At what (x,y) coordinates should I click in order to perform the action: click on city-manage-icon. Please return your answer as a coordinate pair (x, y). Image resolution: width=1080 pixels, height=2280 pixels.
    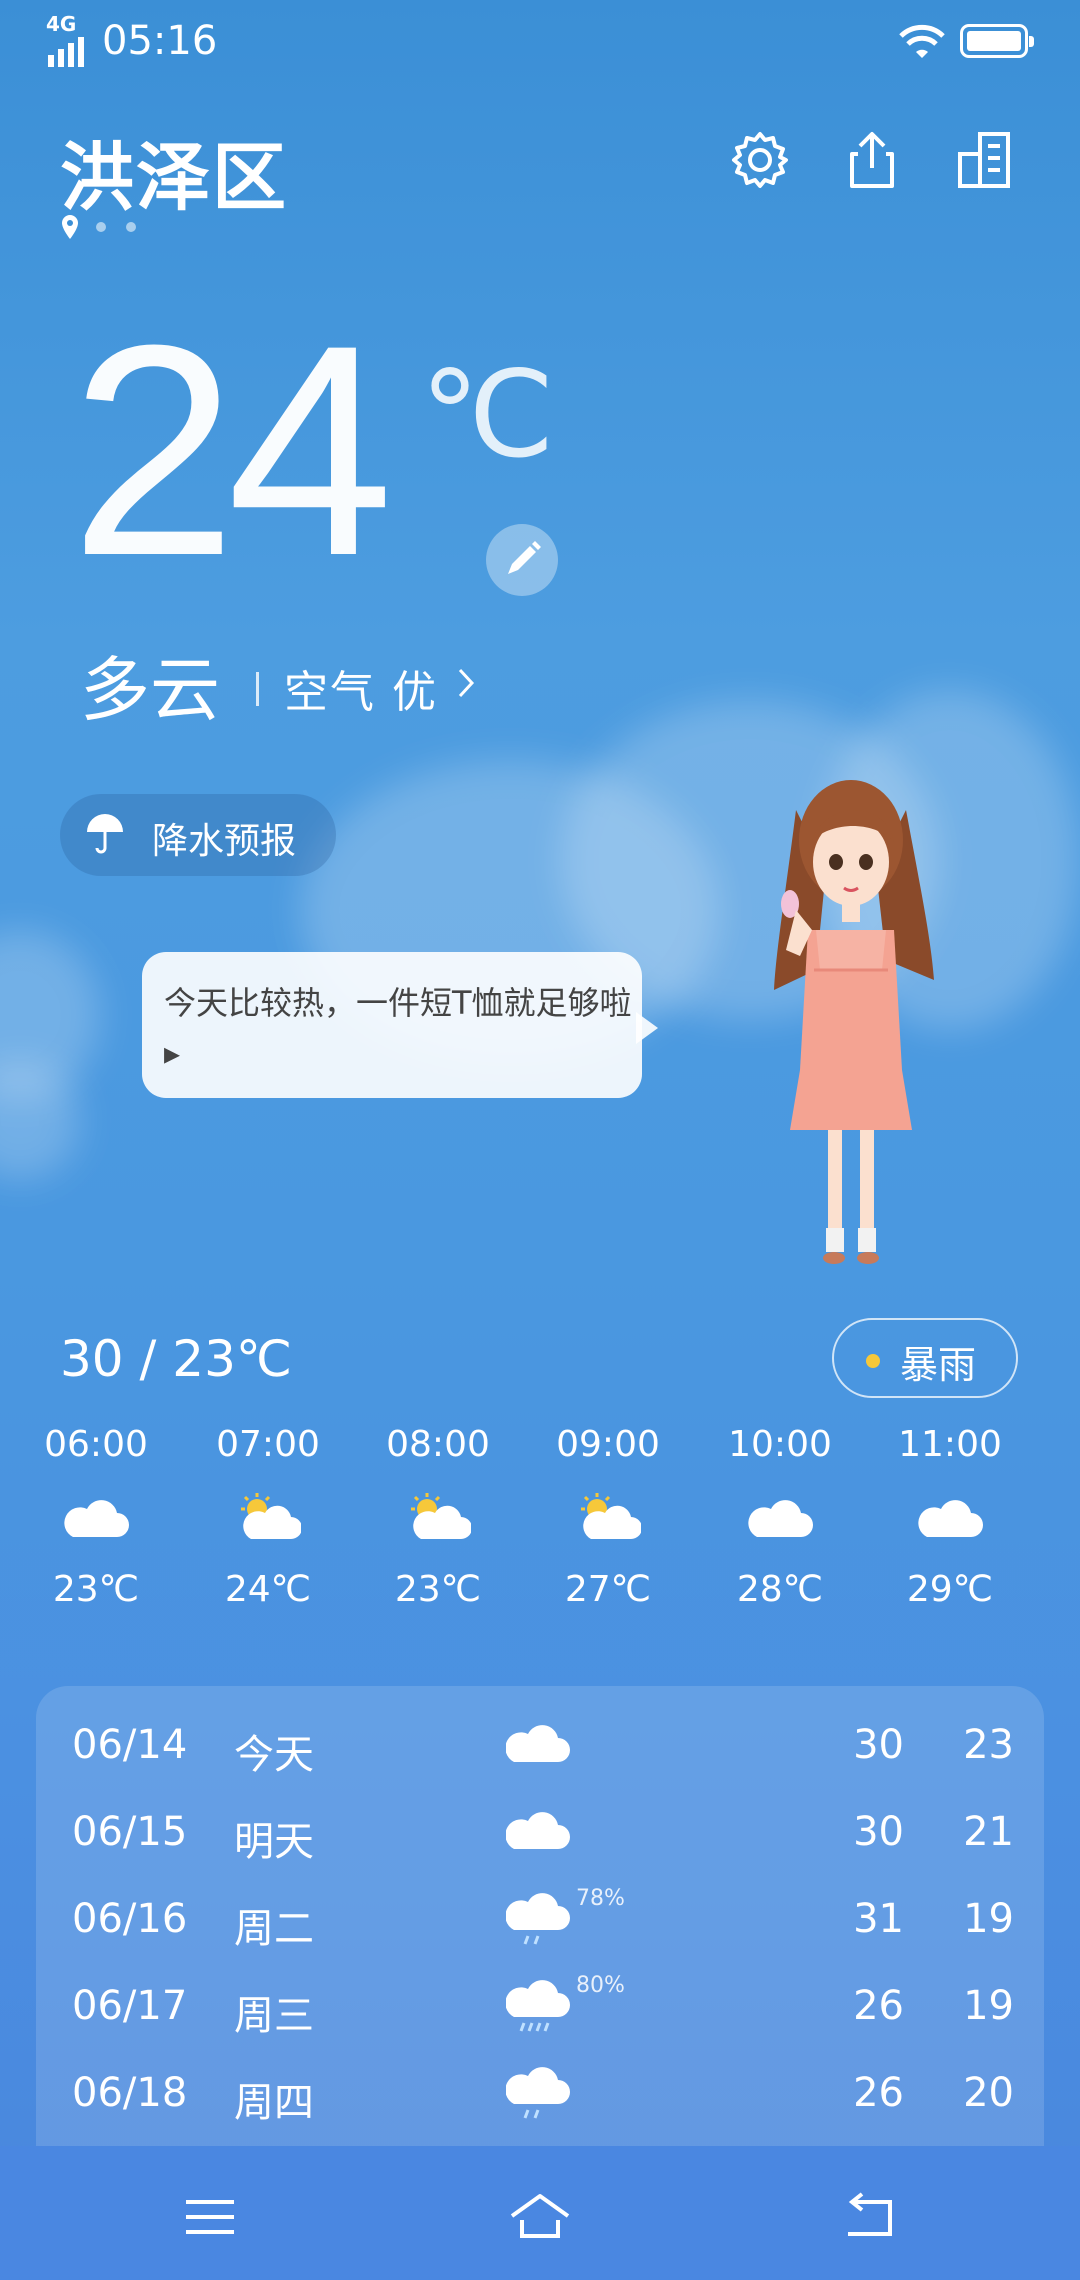
    Looking at the image, I should click on (984, 160).